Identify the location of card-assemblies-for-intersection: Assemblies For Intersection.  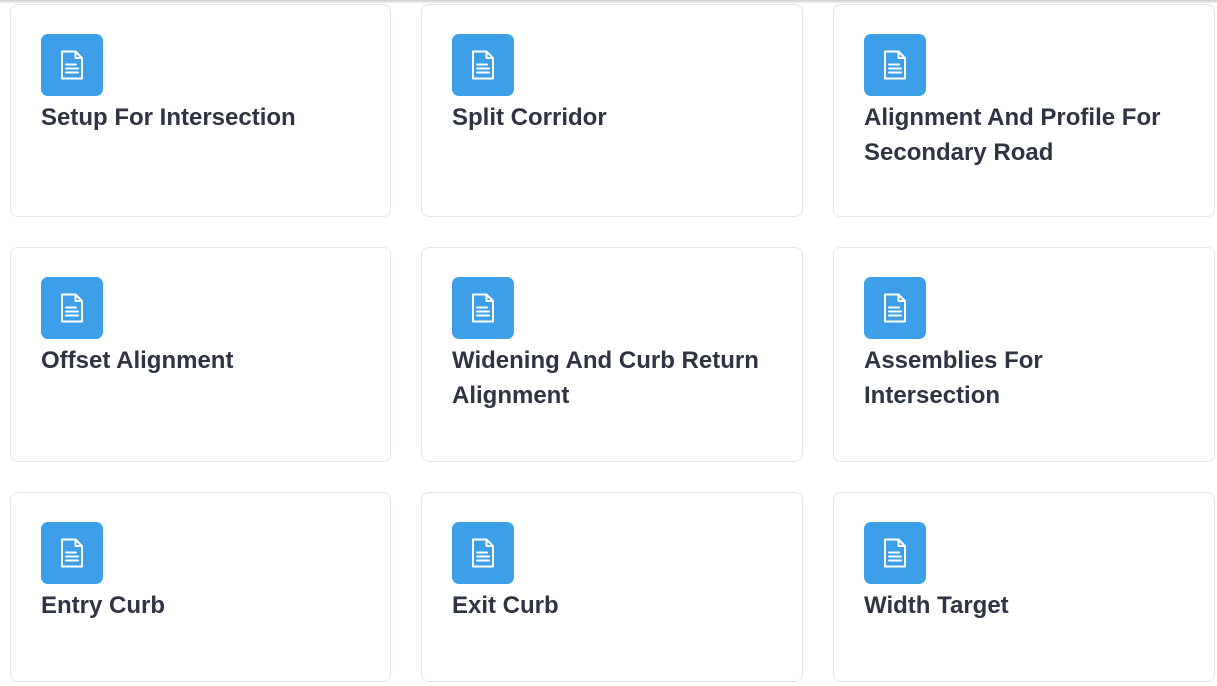
(1024, 354).